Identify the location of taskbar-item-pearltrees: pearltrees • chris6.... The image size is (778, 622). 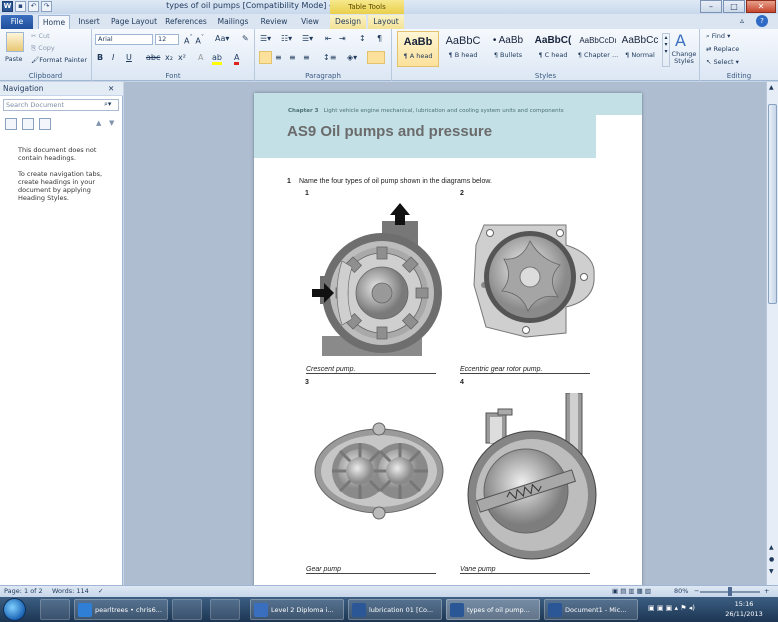
(121, 609).